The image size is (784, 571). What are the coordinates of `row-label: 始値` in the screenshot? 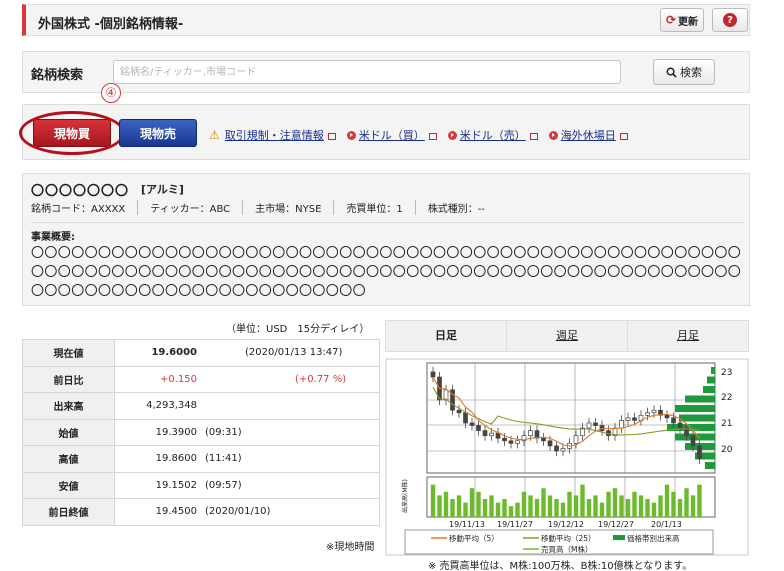 It's located at (68, 432).